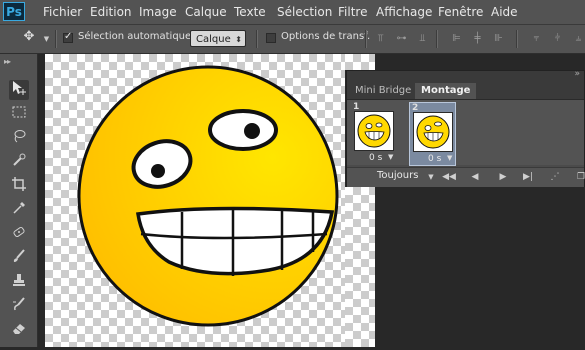 This screenshot has height=350, width=585. I want to click on eraser-icon, so click(19, 330).